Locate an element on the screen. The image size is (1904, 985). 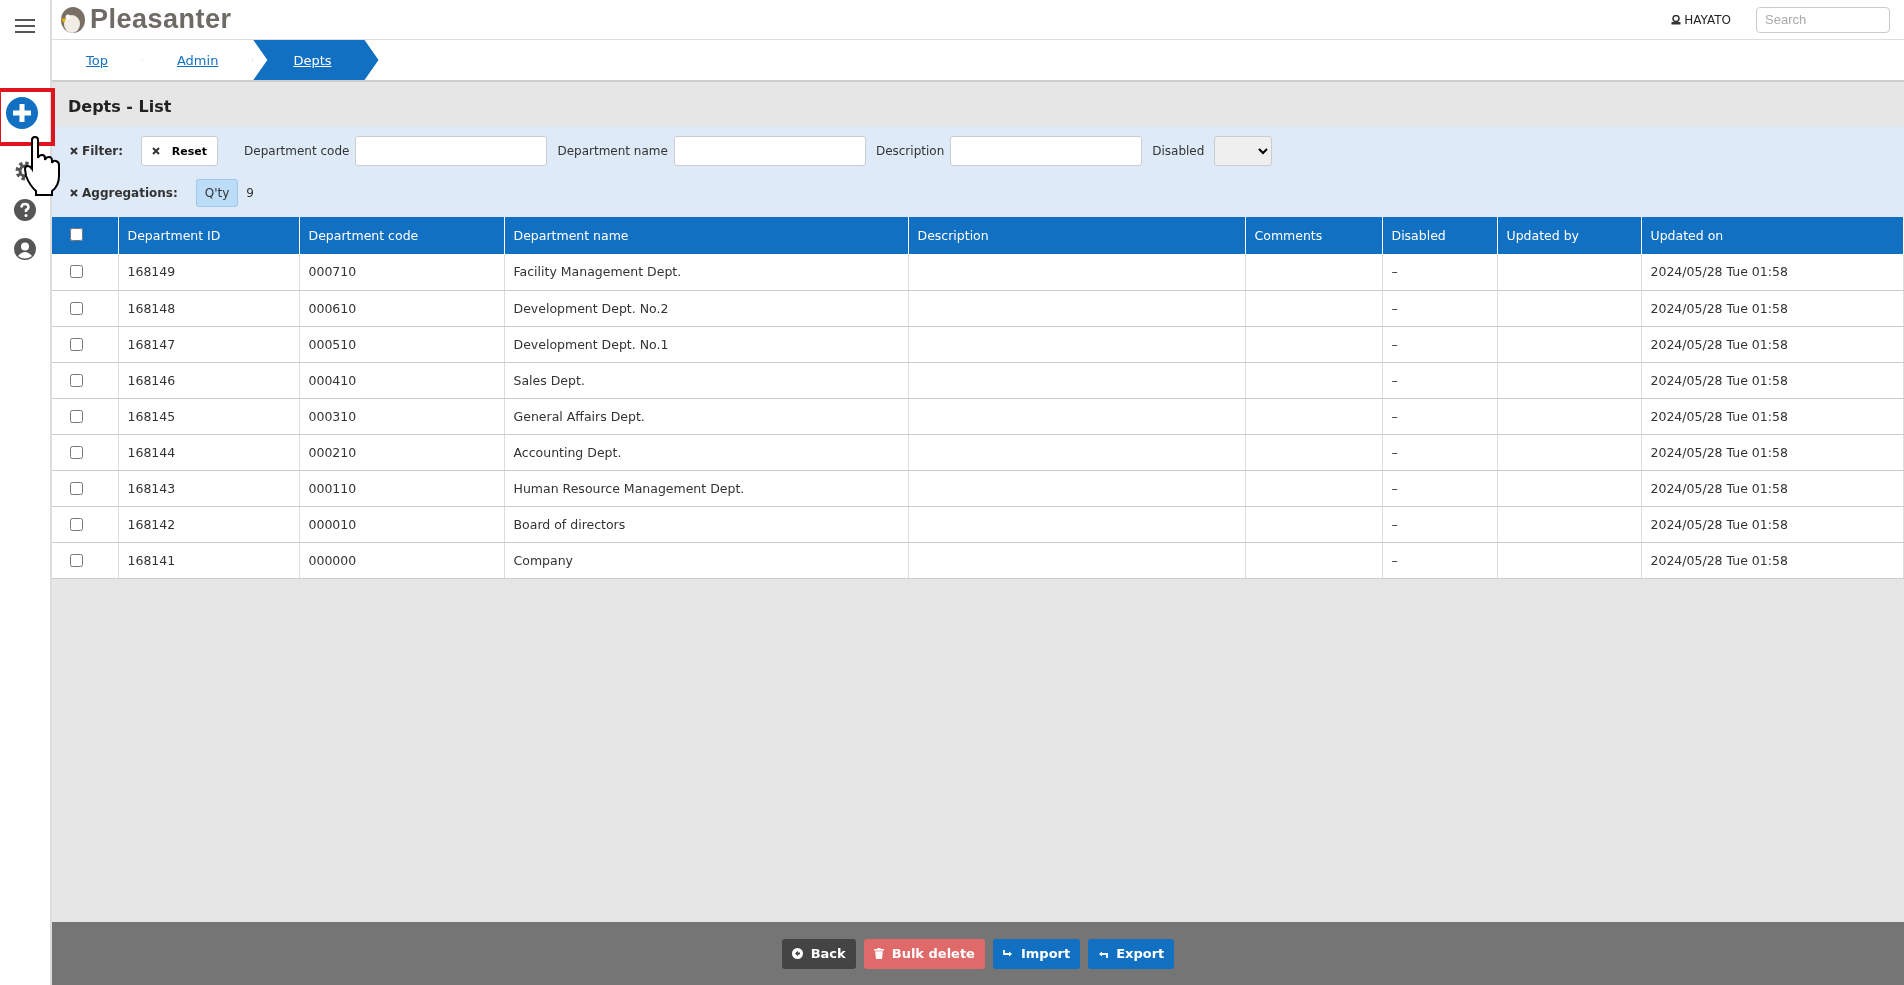
table-cell: 000610 is located at coordinates (332, 308).